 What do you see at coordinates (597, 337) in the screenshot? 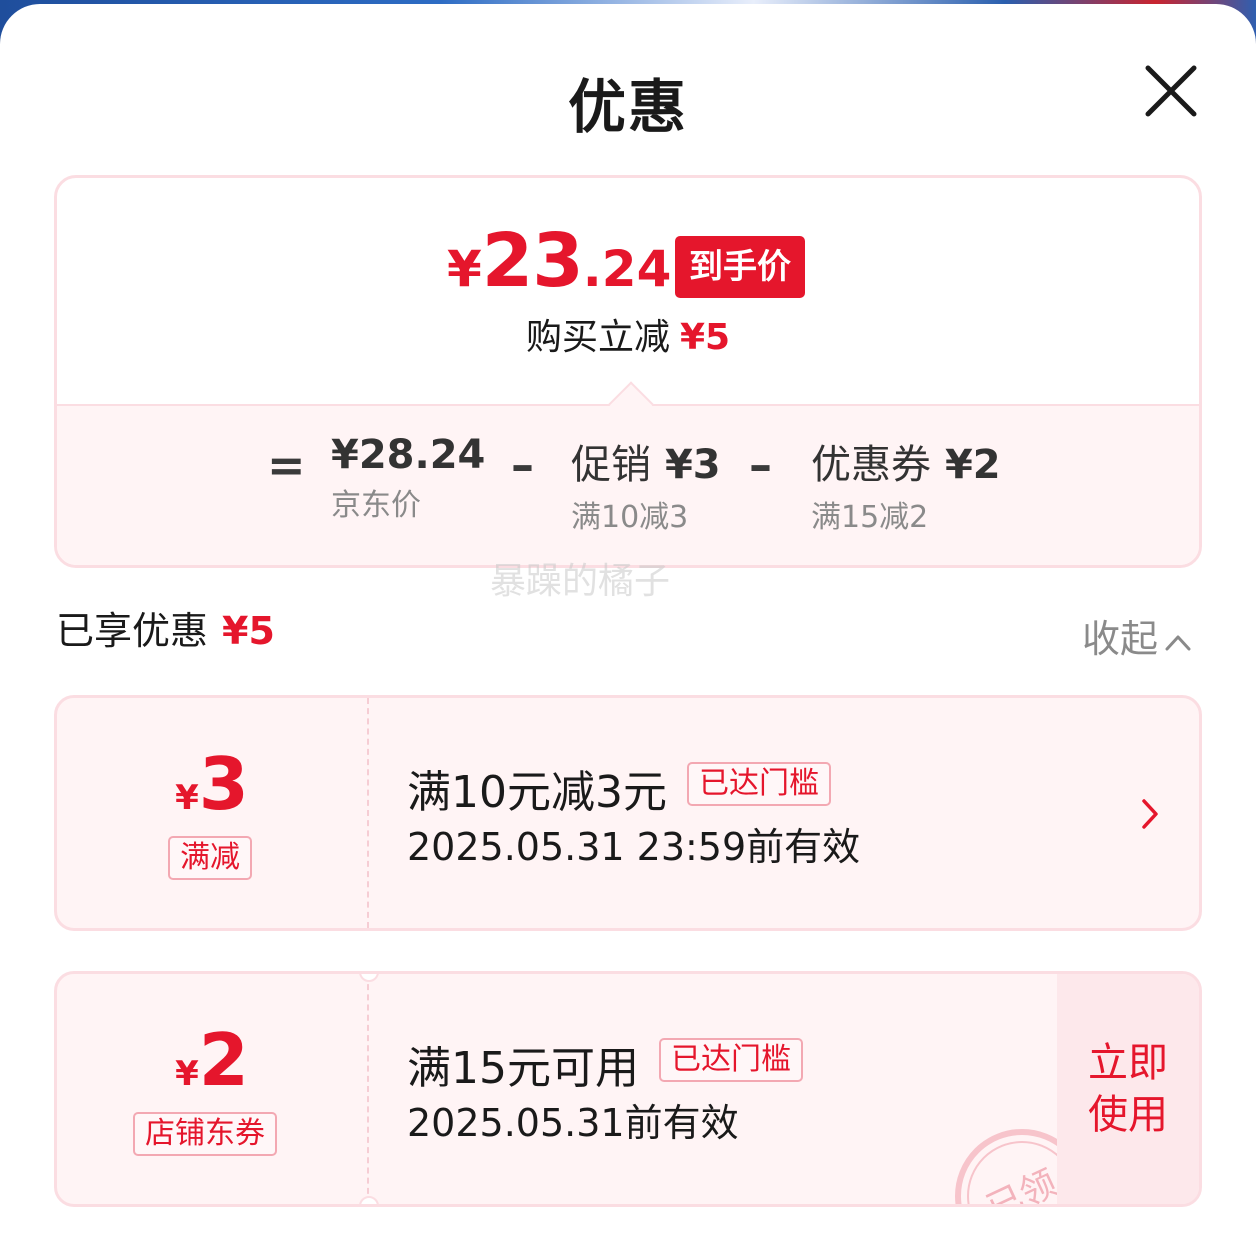
I see `reduction-label: 购买立减` at bounding box center [597, 337].